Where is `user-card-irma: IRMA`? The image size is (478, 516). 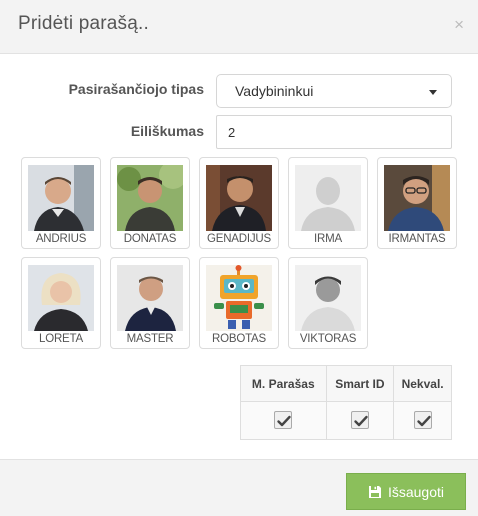 user-card-irma: IRMA is located at coordinates (328, 203).